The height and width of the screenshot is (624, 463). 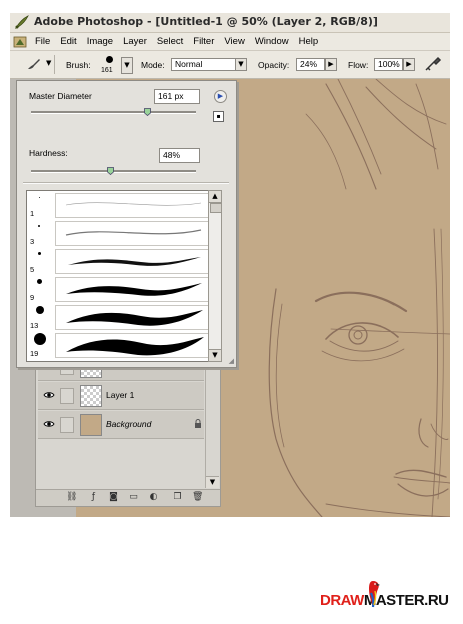 What do you see at coordinates (40, 317) in the screenshot?
I see `brush-tip-cell: 13` at bounding box center [40, 317].